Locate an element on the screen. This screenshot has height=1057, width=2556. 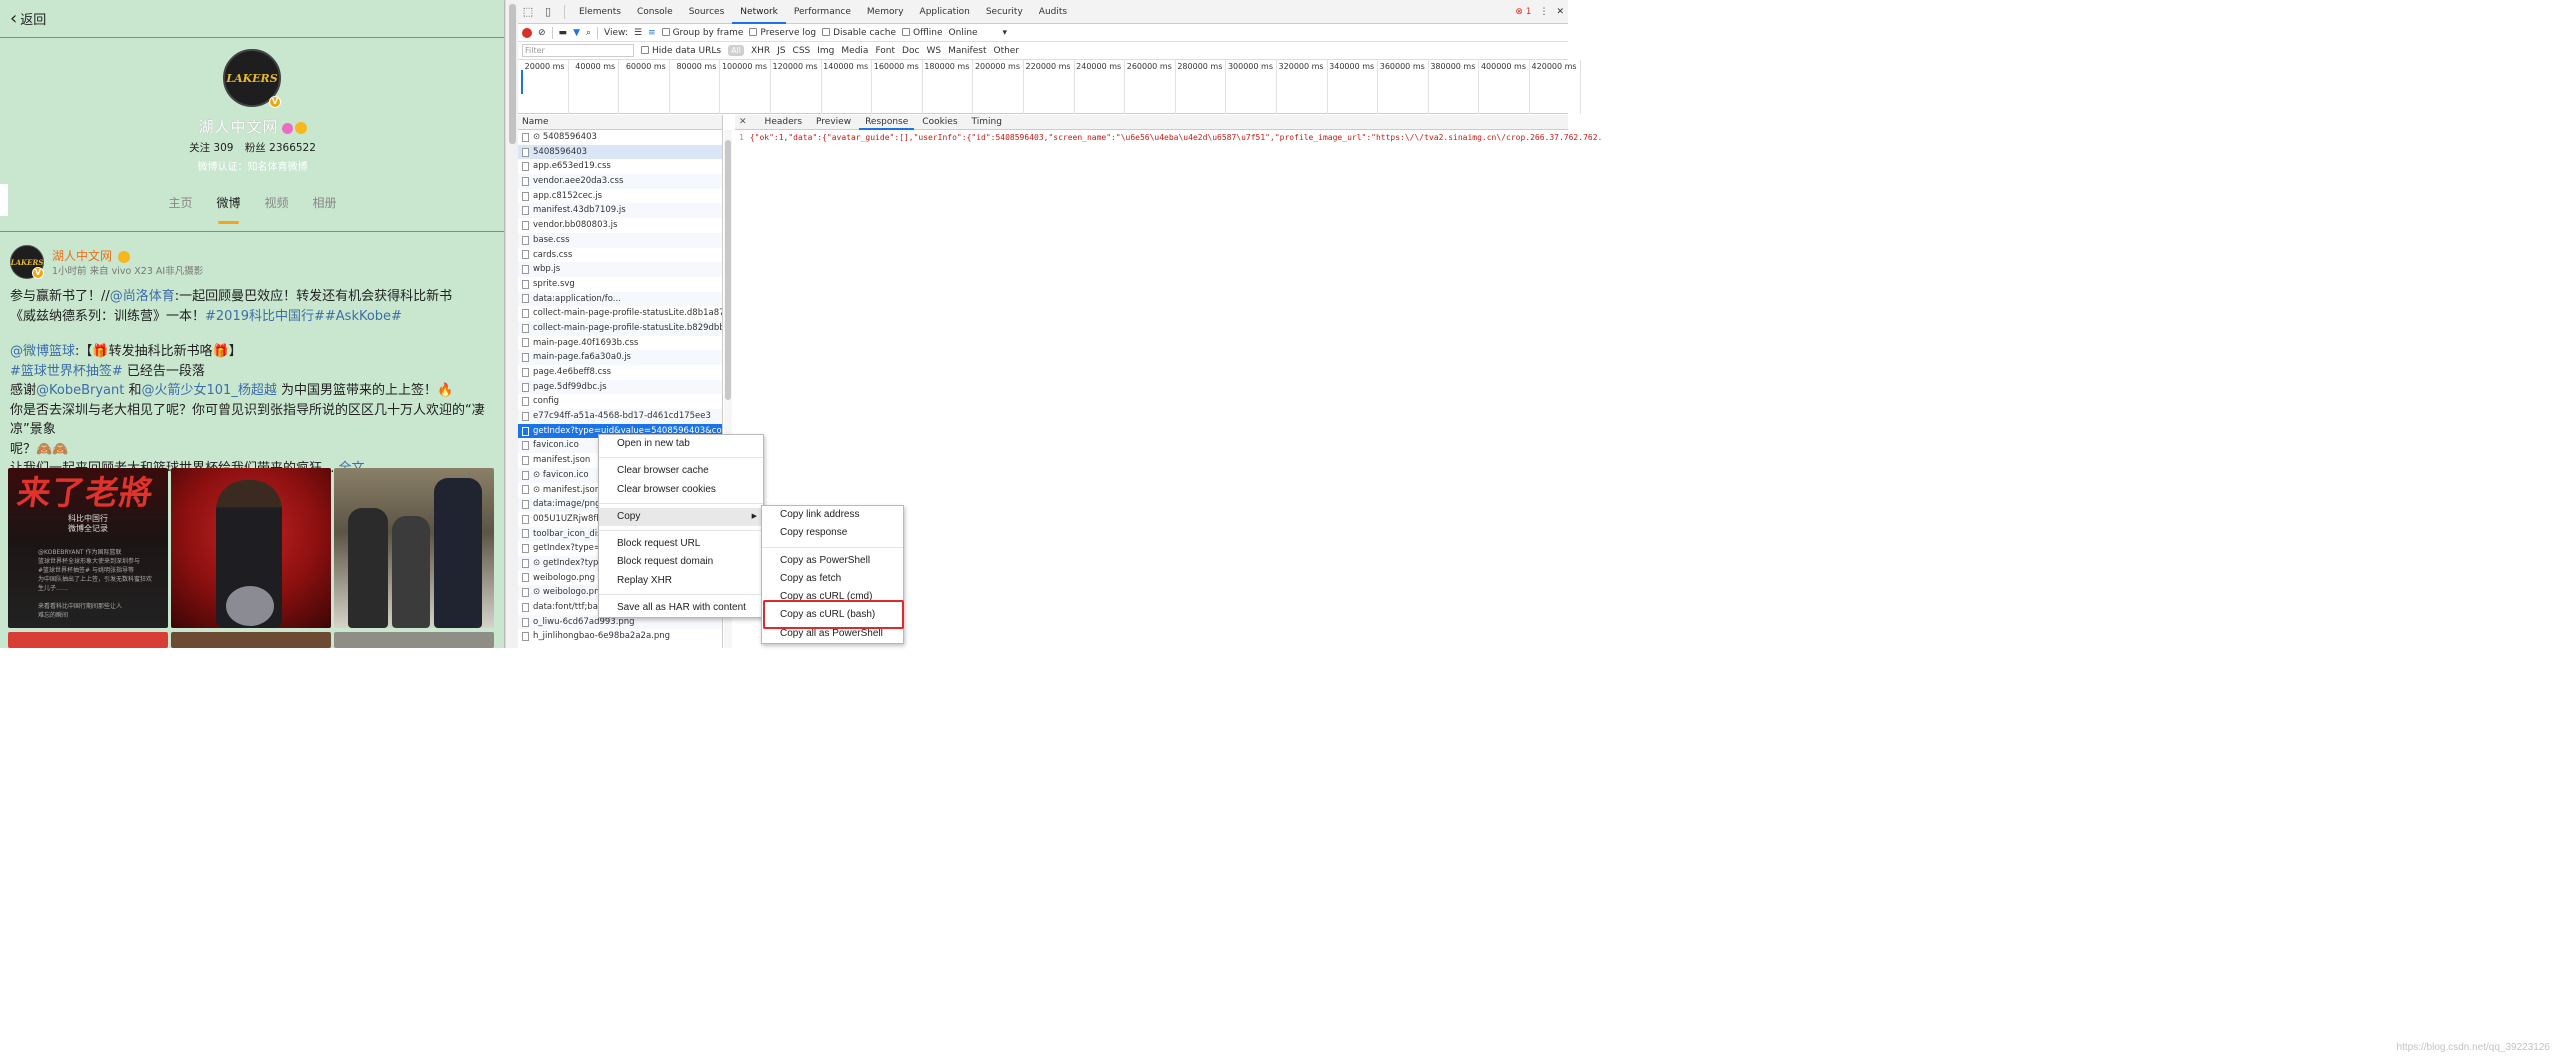
request-row: manifest.43db7109.js is located at coordinates (620, 211).